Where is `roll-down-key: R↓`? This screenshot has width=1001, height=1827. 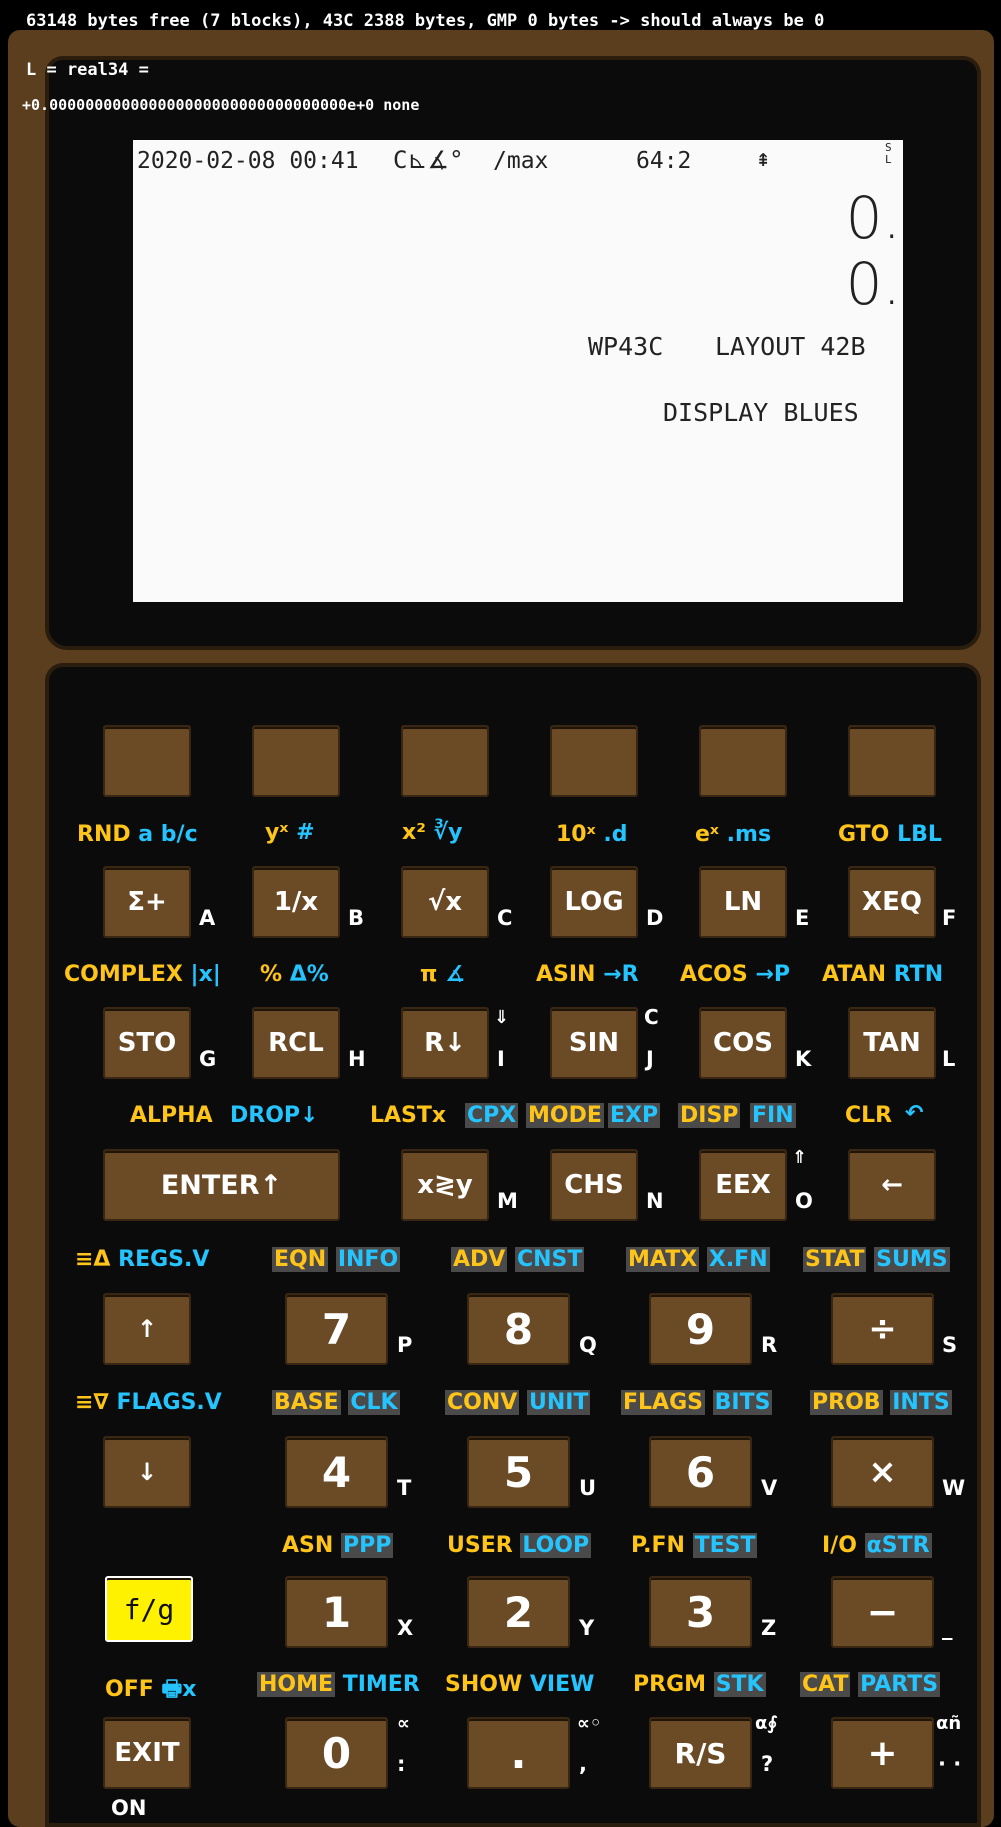 roll-down-key: R↓ is located at coordinates (445, 1043).